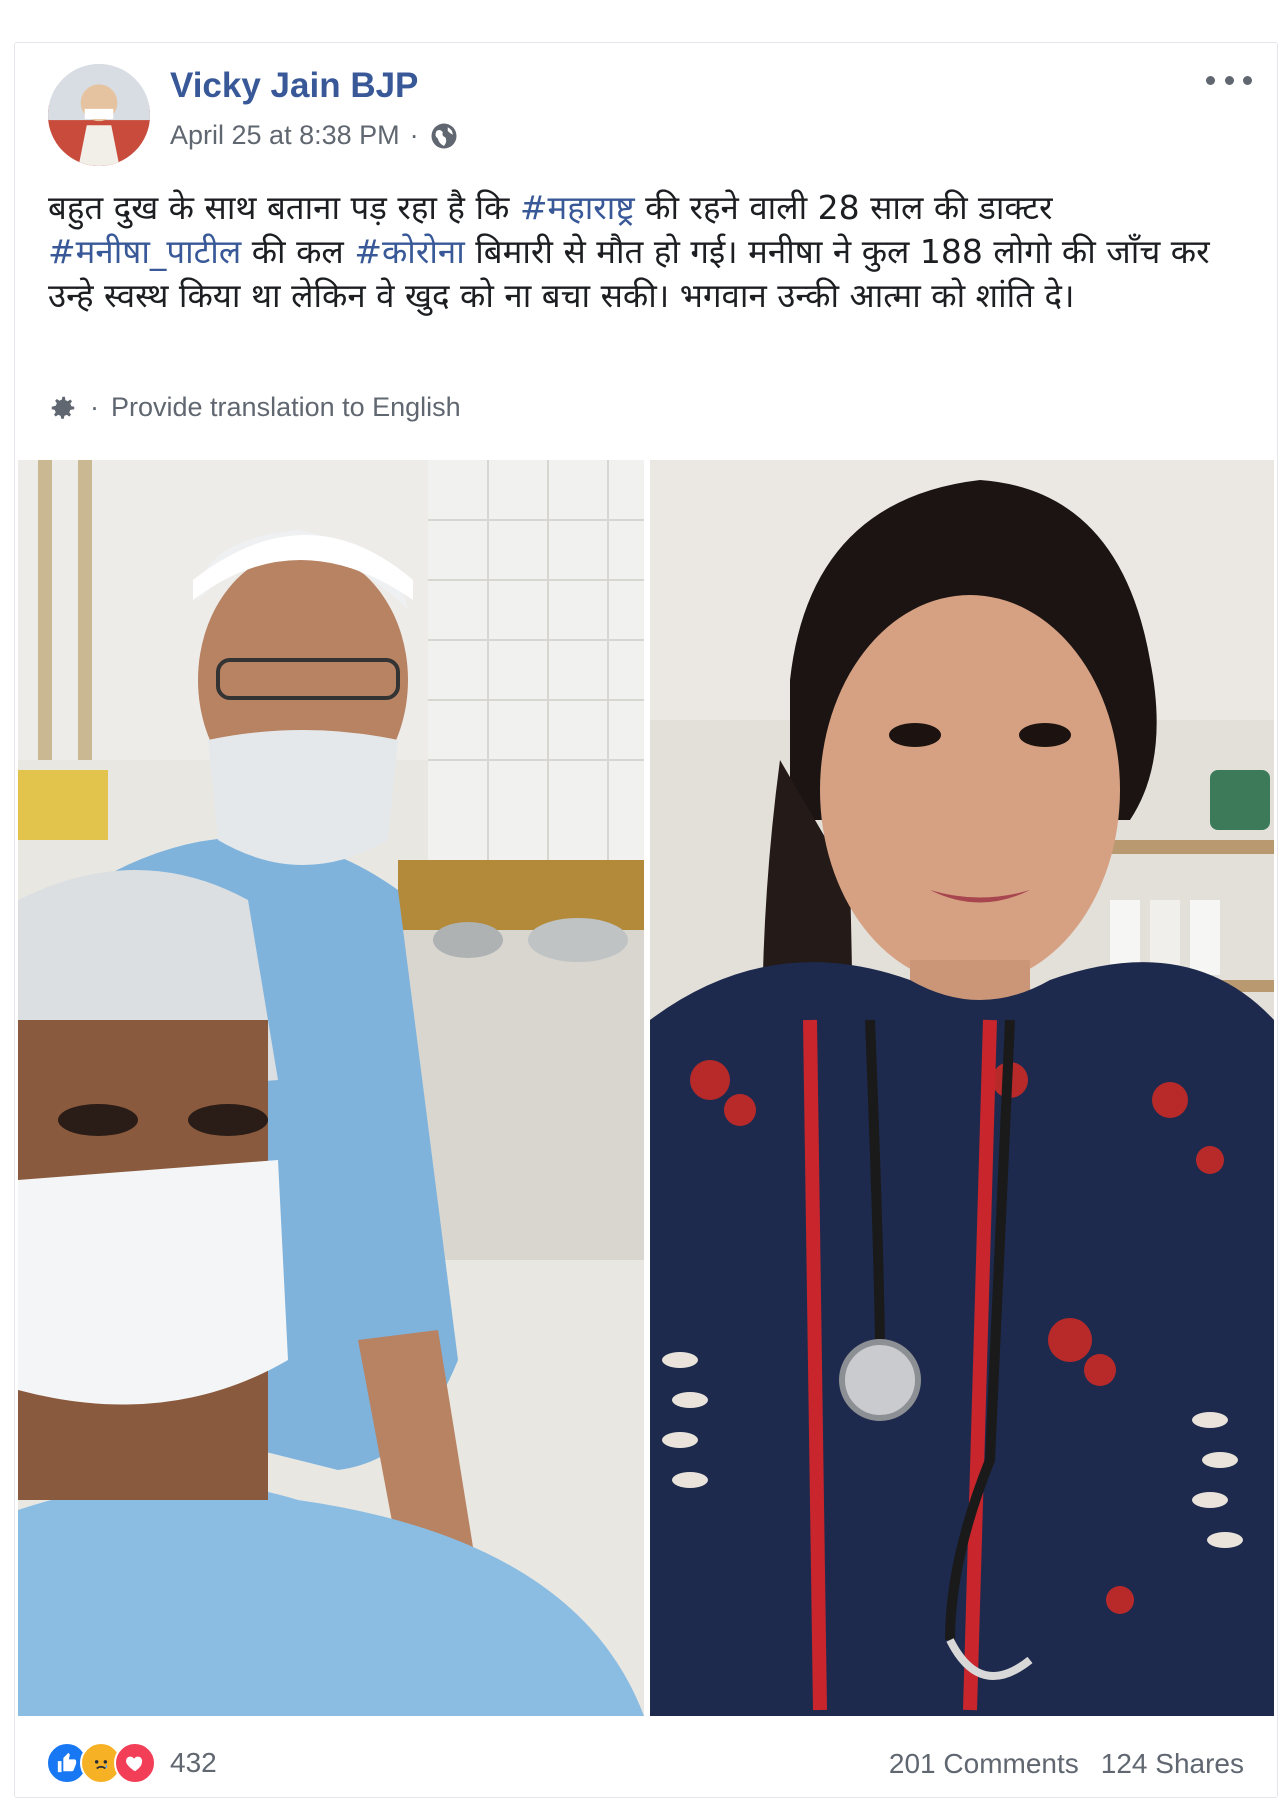  What do you see at coordinates (640, 1764) in the screenshot?
I see `post-footer: 432 201 Comments 124 Shares` at bounding box center [640, 1764].